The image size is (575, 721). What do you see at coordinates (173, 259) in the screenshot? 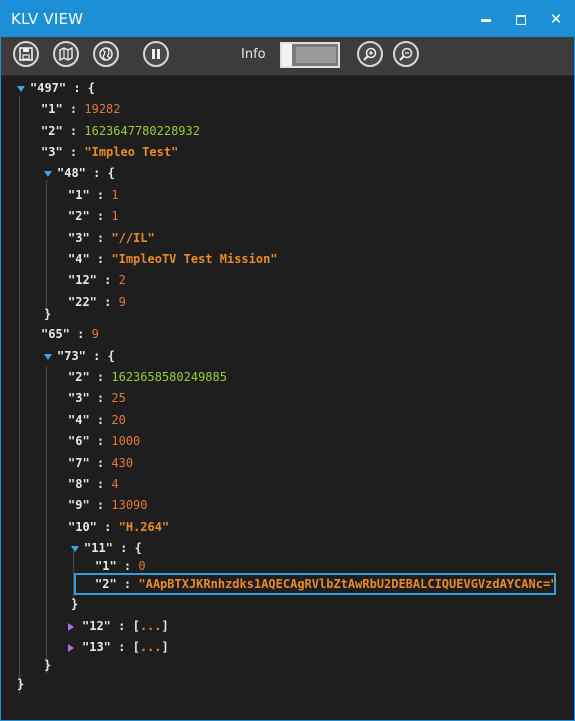
I see `tree-entry: "4" : "ImpleoTV Test Mission"` at bounding box center [173, 259].